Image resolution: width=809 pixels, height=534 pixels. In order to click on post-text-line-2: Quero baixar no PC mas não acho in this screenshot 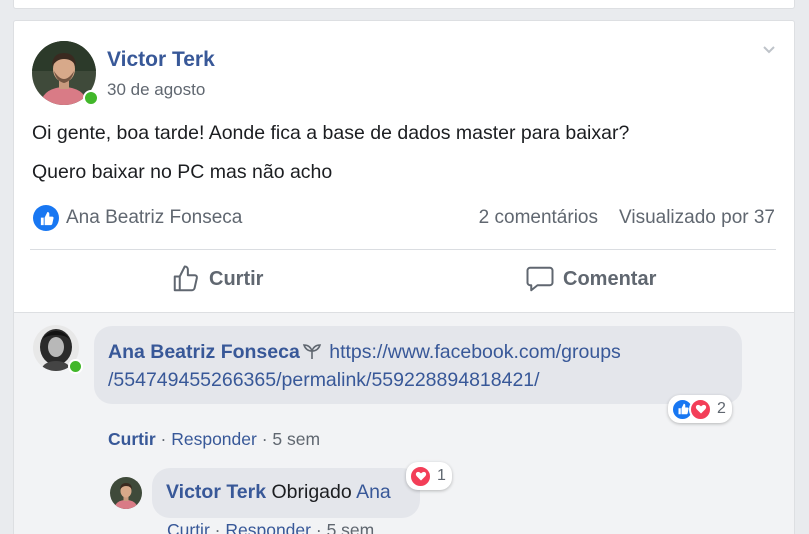, I will do `click(182, 172)`.